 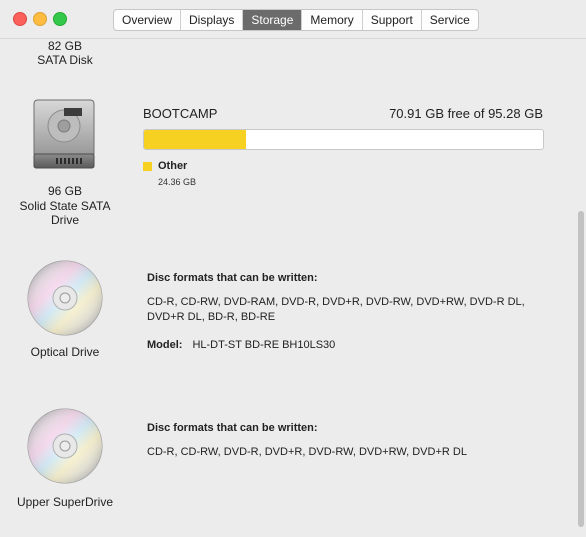 I want to click on hard-drive-icon, so click(x=64, y=134).